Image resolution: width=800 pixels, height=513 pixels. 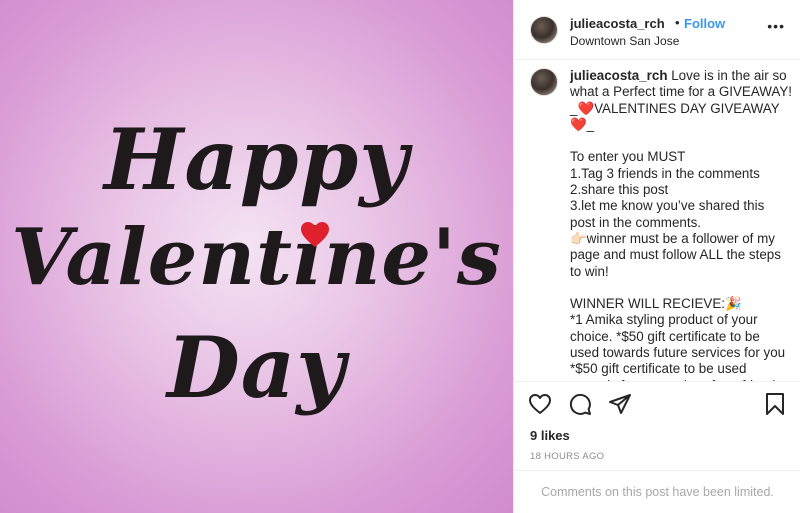 What do you see at coordinates (657, 406) in the screenshot?
I see `action-bar` at bounding box center [657, 406].